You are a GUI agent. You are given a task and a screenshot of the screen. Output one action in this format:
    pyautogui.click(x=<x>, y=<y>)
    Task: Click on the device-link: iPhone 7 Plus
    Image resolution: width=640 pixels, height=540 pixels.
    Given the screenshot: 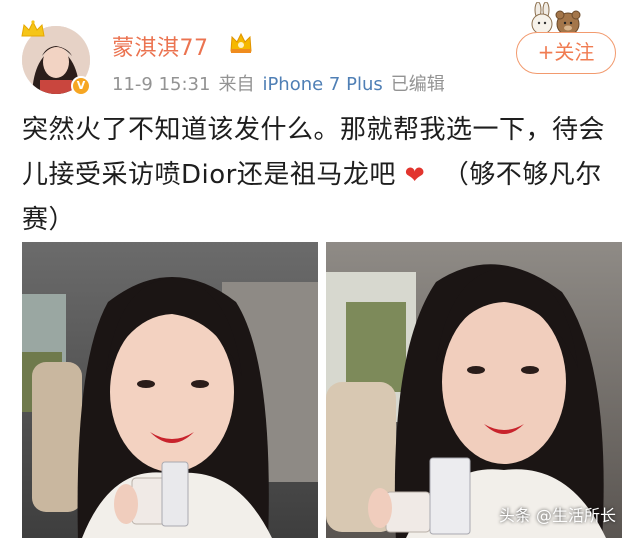 What is the action you would take?
    pyautogui.click(x=322, y=84)
    